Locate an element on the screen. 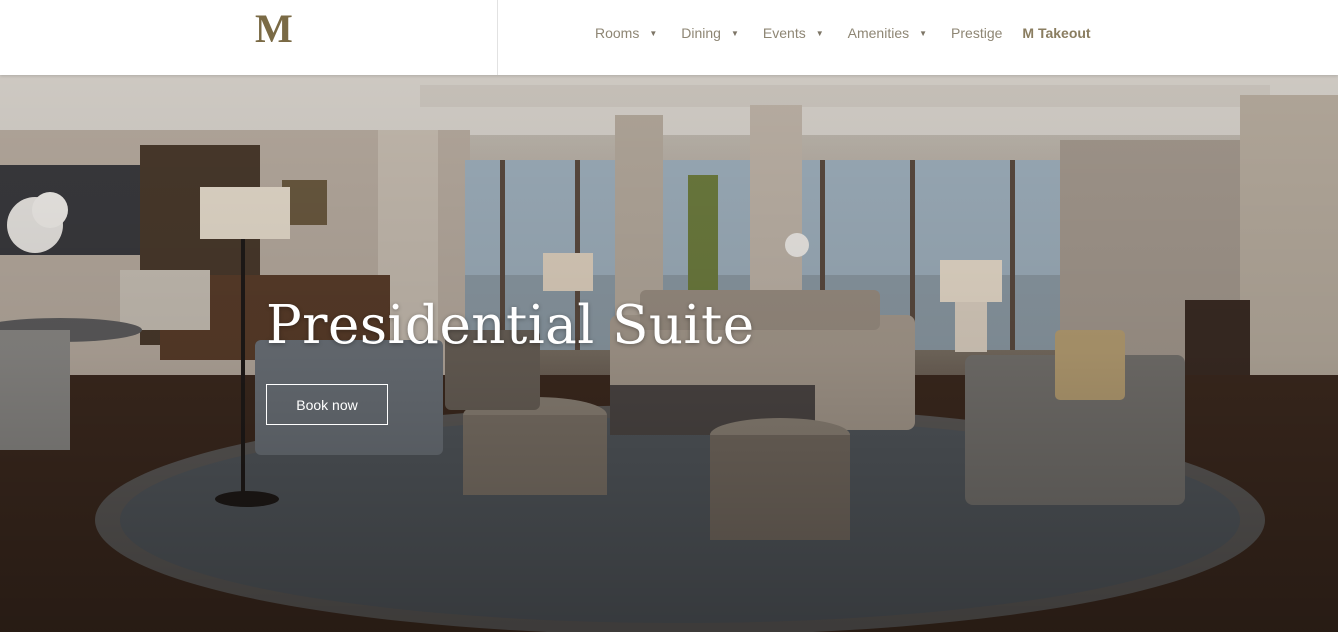 This screenshot has height=632, width=1338. brand-logo: M is located at coordinates (274, 29).